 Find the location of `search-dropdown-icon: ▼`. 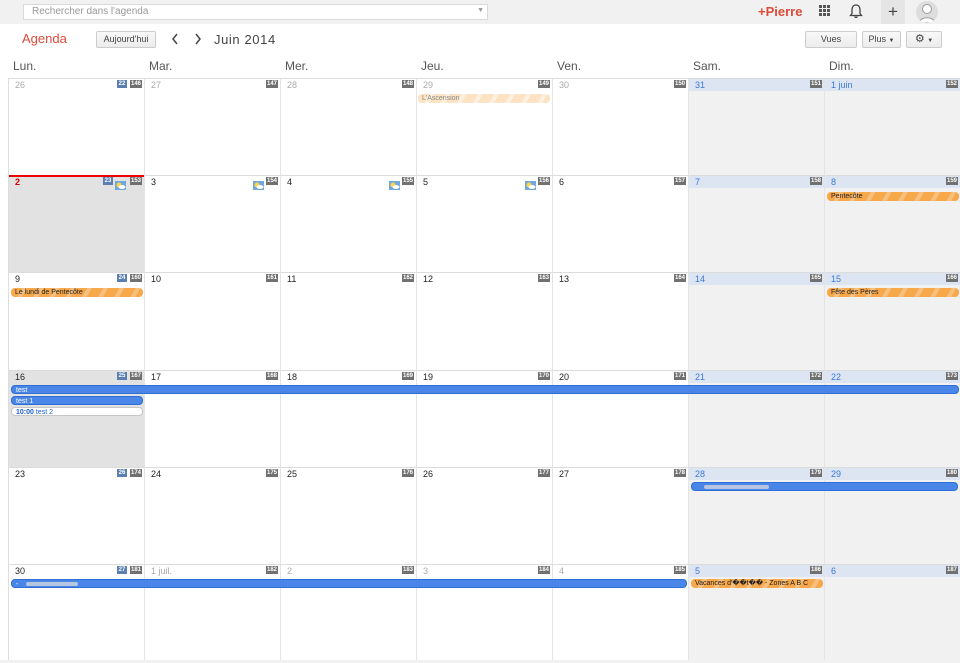

search-dropdown-icon: ▼ is located at coordinates (480, 10).